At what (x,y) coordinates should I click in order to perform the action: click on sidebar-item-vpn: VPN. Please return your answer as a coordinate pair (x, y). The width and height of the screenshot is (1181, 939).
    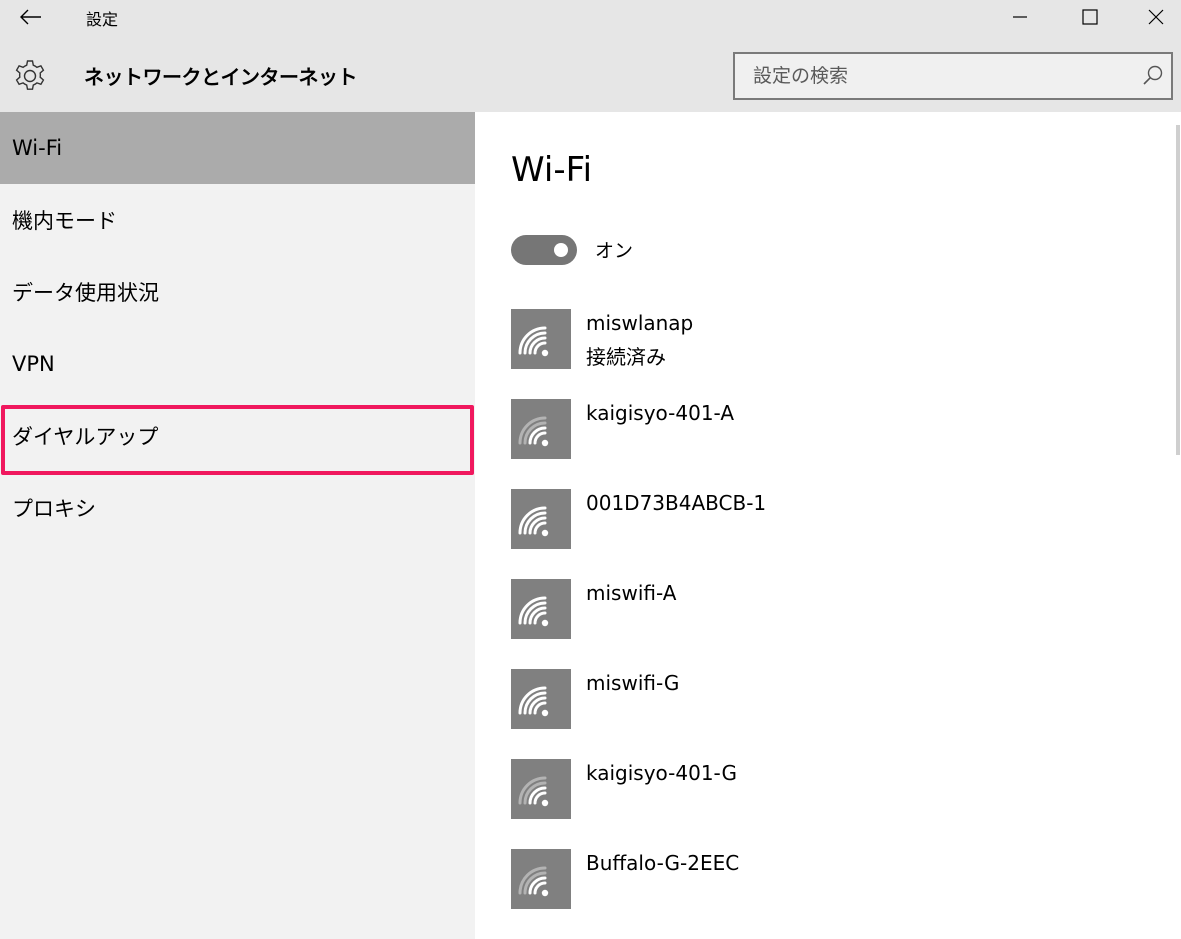
    Looking at the image, I should click on (237, 364).